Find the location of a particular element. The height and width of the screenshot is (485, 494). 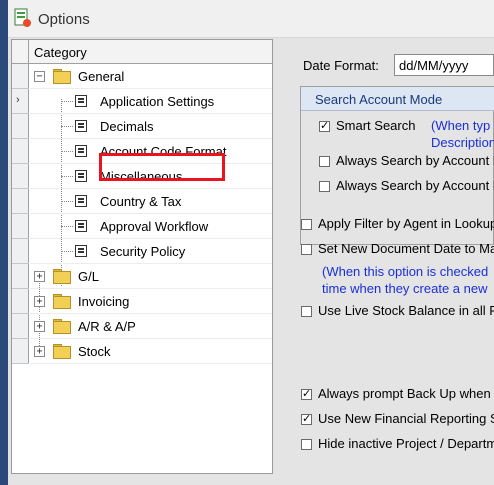

current-row-arrow-icon: › is located at coordinates (18, 100).